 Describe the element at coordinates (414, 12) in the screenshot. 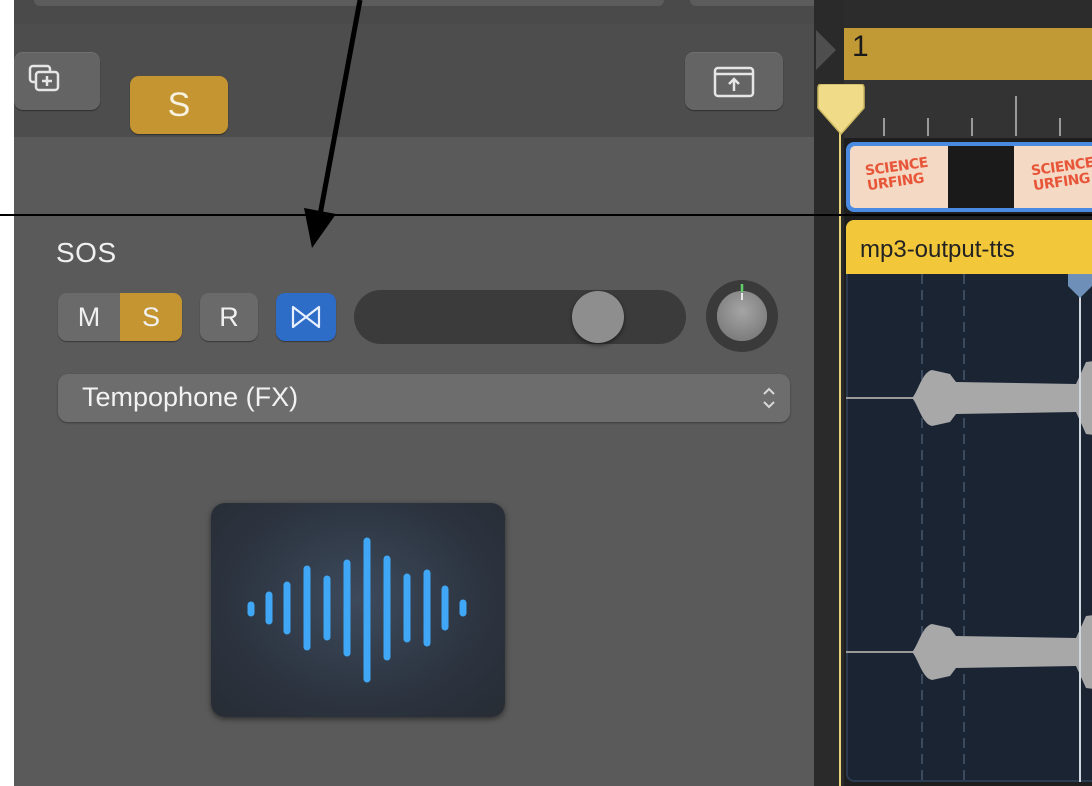

I see `top-toolbar-strip` at that location.